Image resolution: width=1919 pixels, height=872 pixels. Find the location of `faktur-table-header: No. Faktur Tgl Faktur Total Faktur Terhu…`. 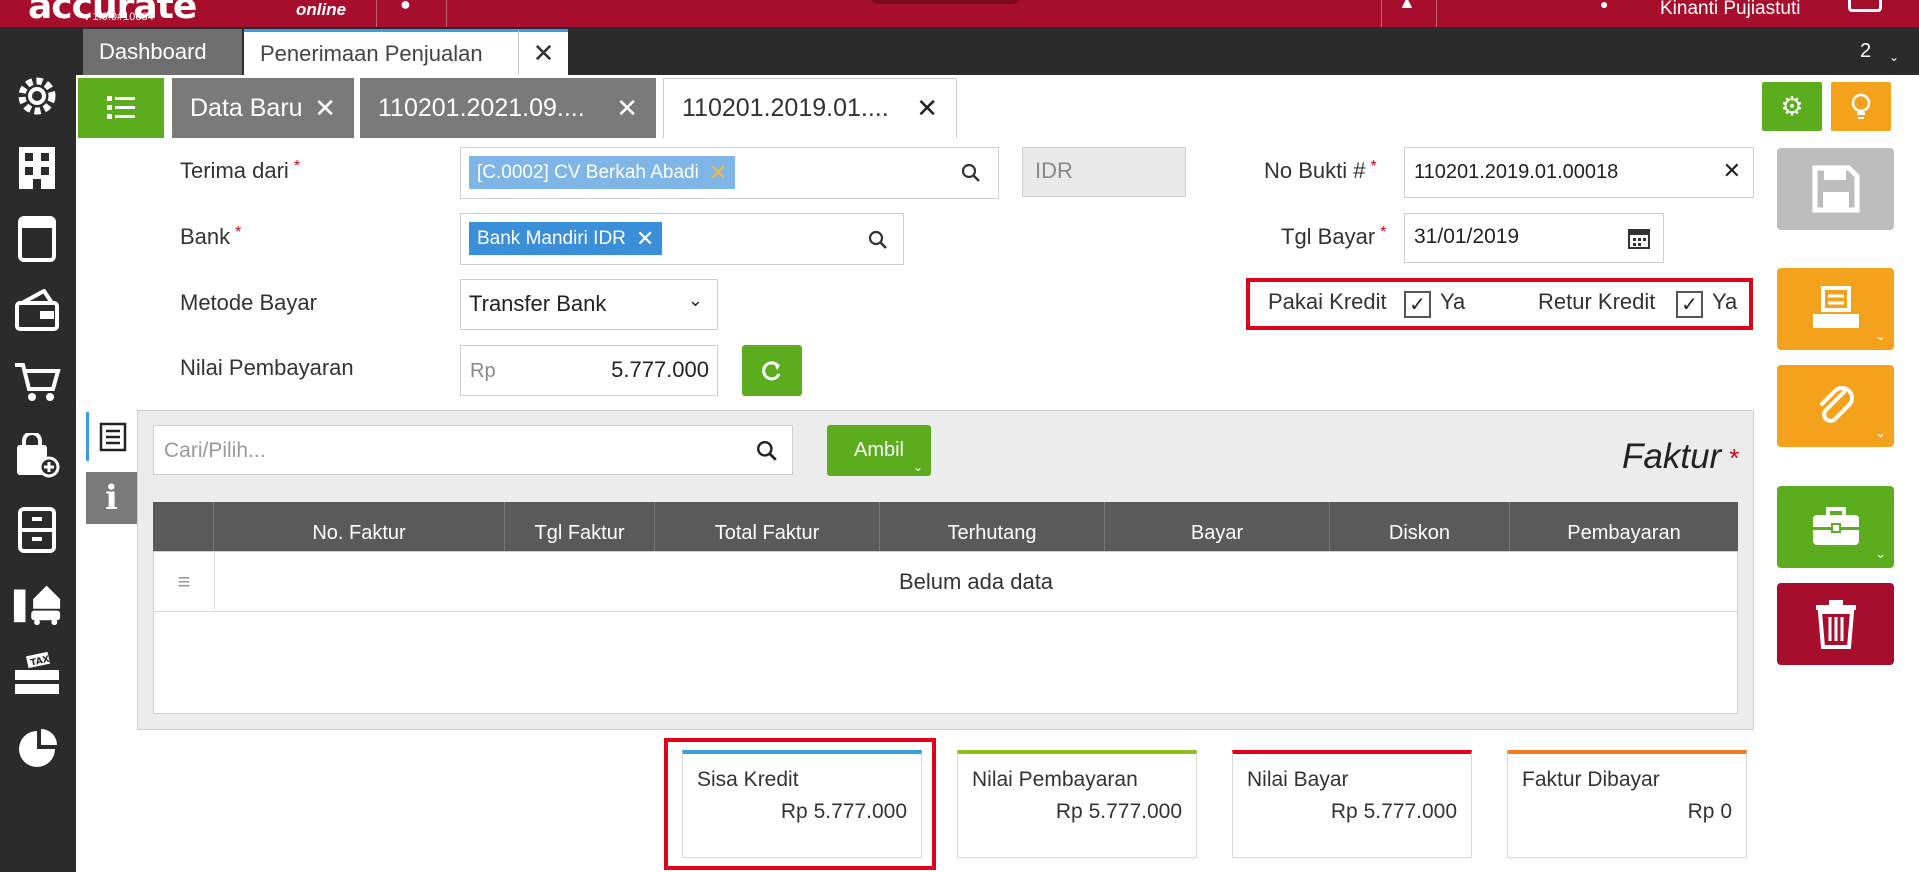

faktur-table-header: No. Faktur Tgl Faktur Total Faktur Terhu… is located at coordinates (945, 526).